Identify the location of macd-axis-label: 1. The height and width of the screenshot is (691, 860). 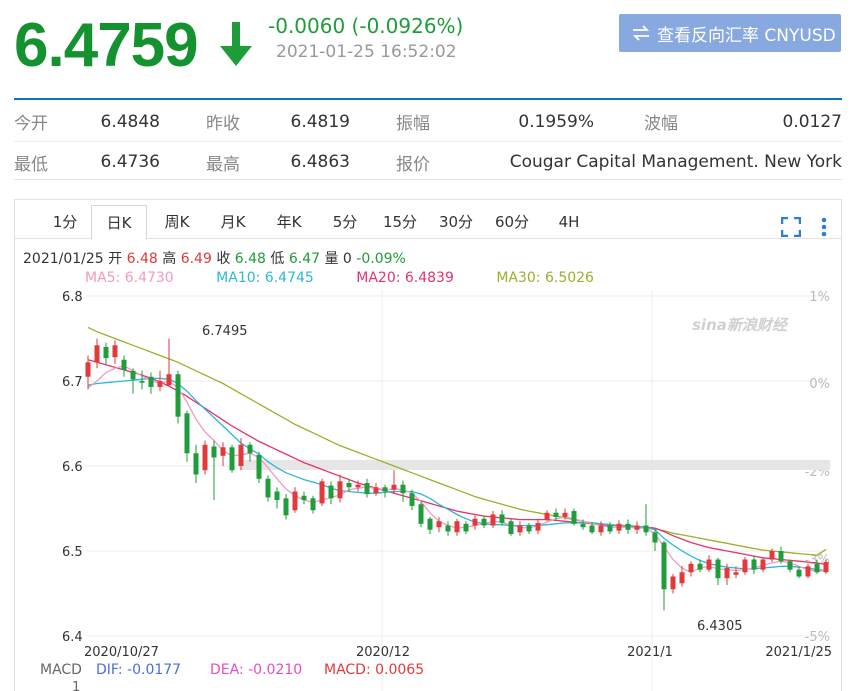
(76, 685).